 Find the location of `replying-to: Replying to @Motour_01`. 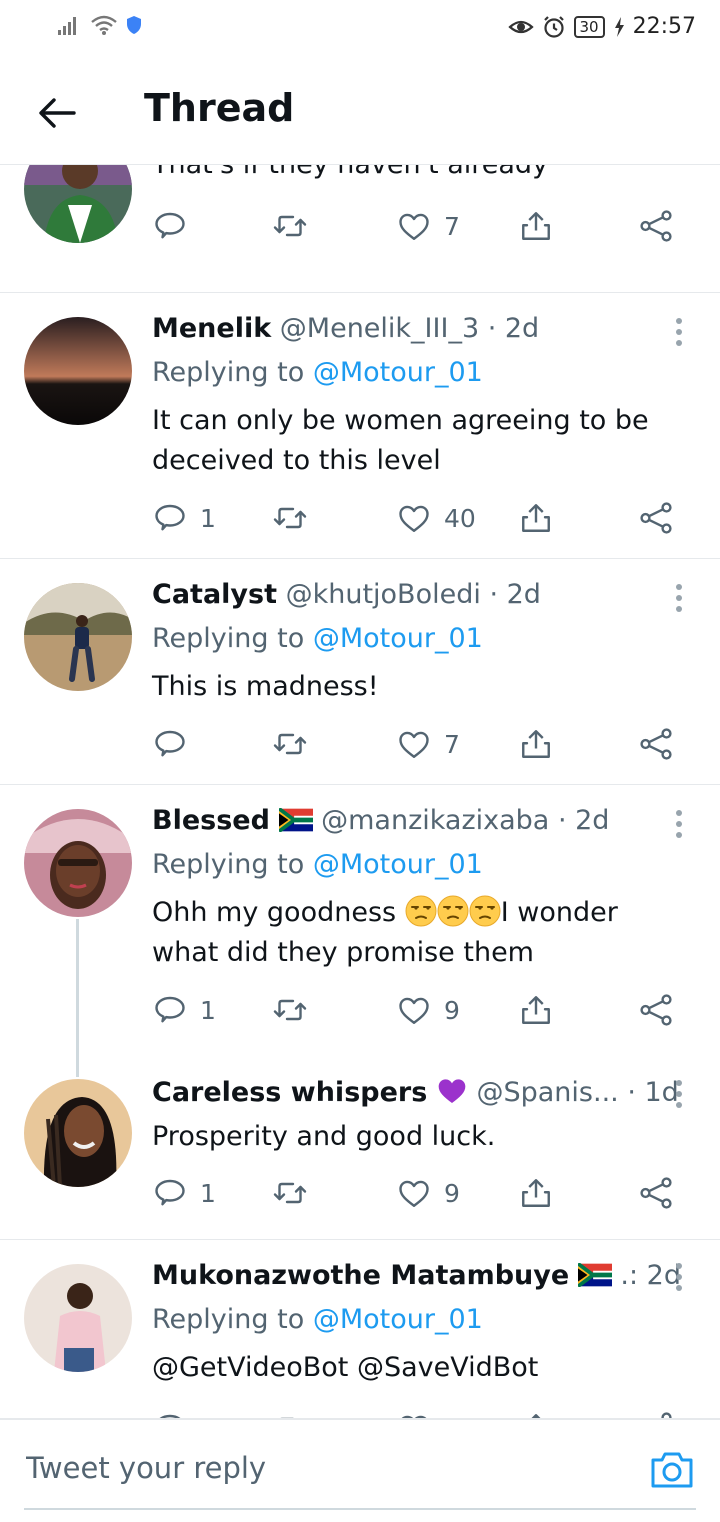

replying-to: Replying to @Motour_01 is located at coordinates (317, 638).